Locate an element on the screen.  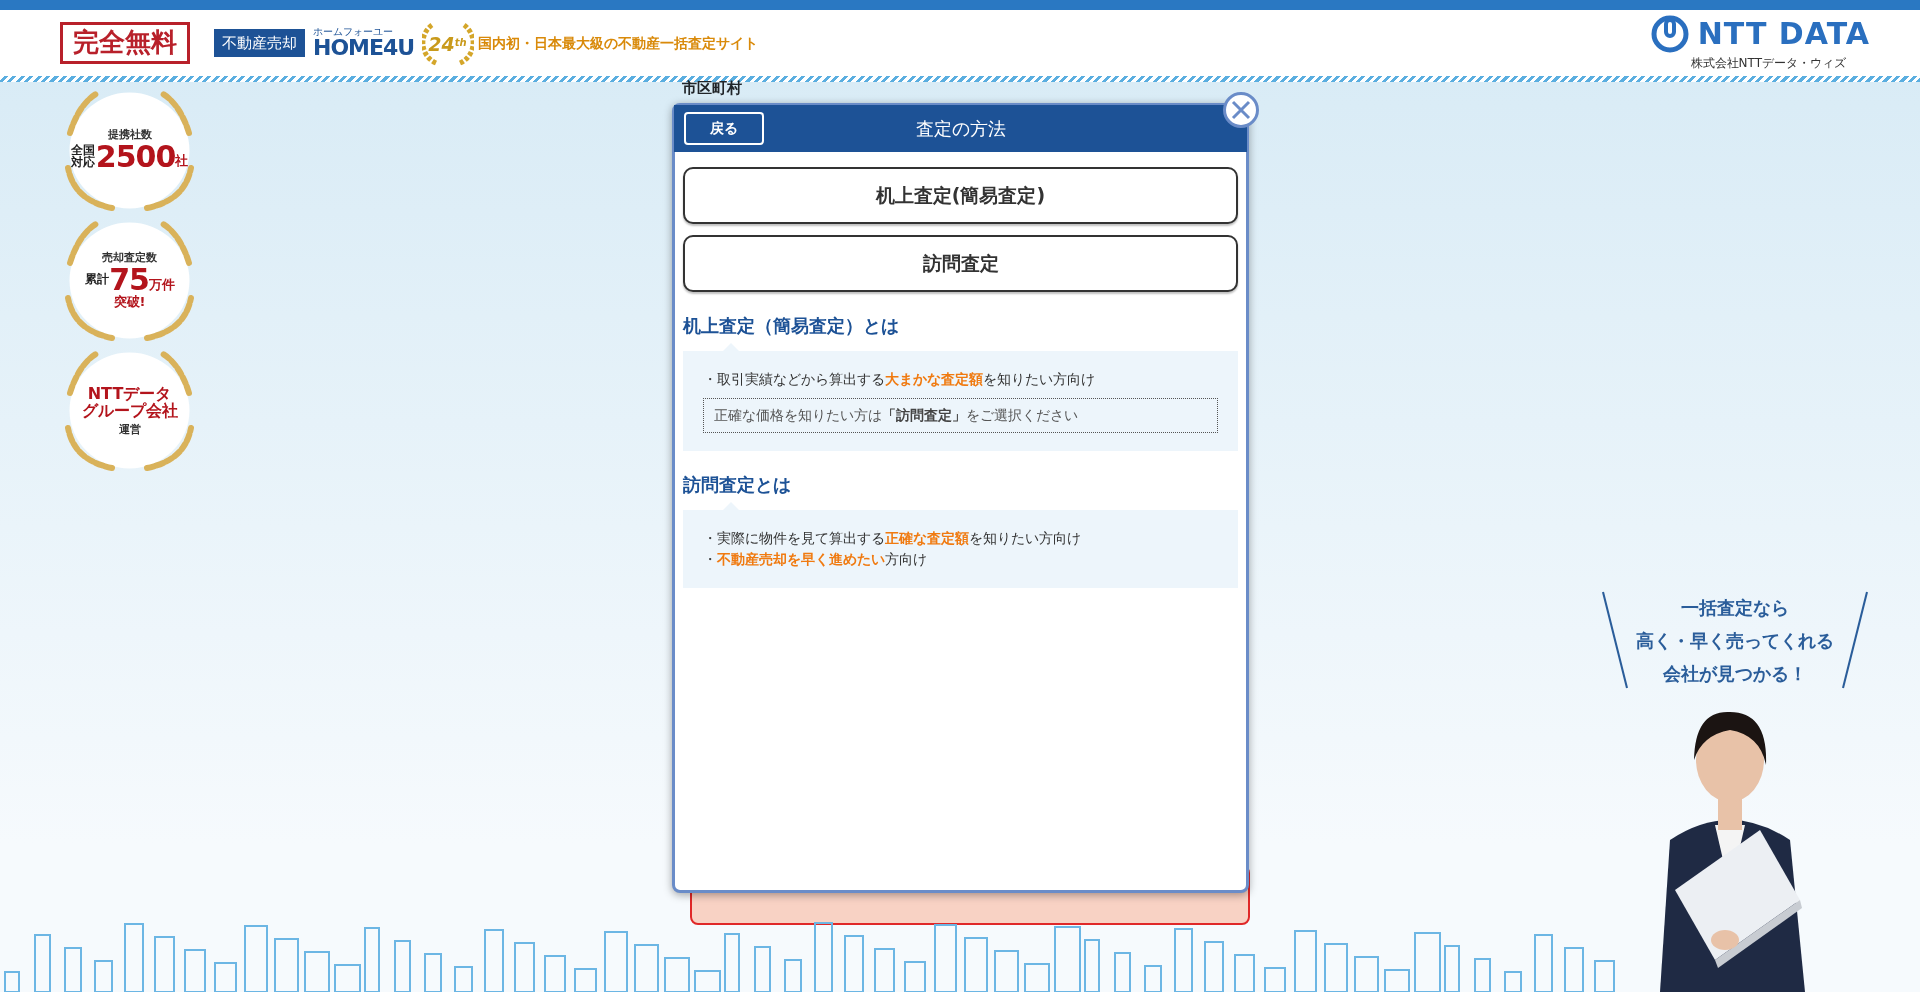
unit: 万件 is located at coordinates (161, 284).